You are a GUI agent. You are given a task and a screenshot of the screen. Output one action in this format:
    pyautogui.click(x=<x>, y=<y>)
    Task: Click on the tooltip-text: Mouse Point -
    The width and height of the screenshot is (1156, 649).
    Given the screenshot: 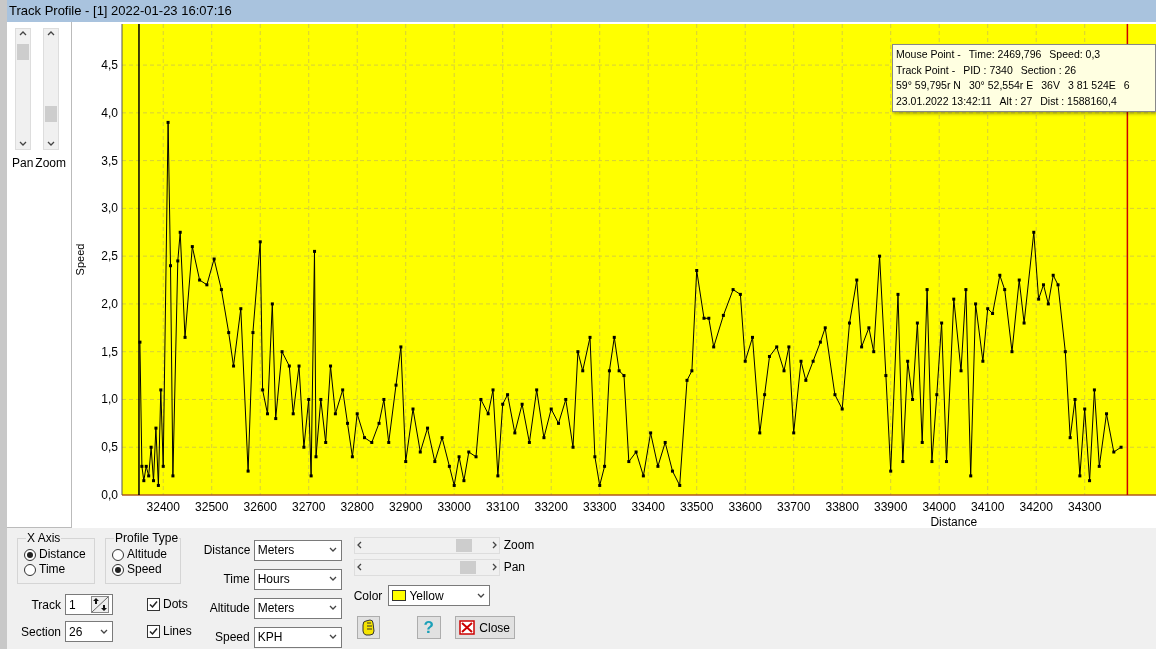 What is the action you would take?
    pyautogui.click(x=928, y=54)
    